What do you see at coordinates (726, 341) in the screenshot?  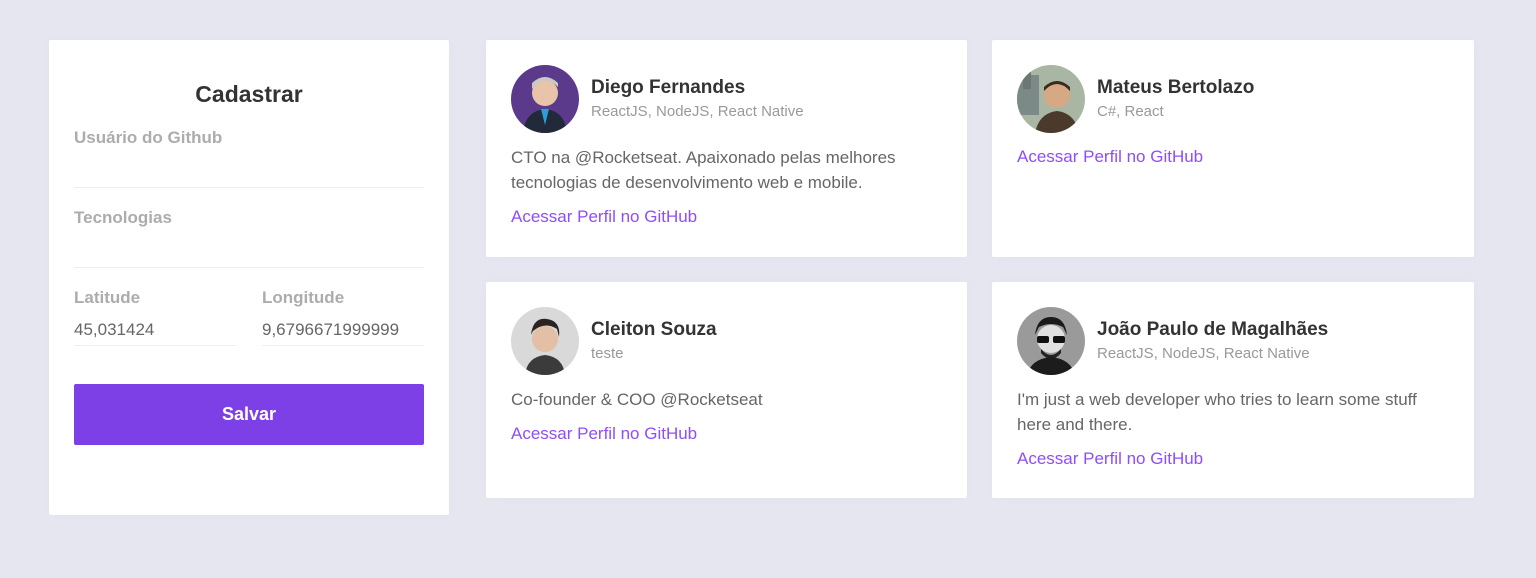 I see `dev-card-header: Cleiton Souza teste` at bounding box center [726, 341].